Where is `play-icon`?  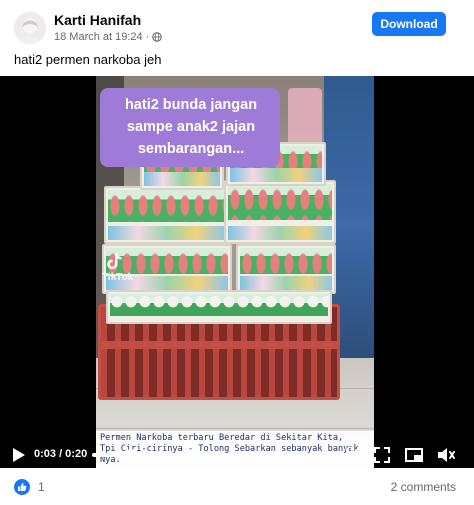
play-icon is located at coordinates (19, 455).